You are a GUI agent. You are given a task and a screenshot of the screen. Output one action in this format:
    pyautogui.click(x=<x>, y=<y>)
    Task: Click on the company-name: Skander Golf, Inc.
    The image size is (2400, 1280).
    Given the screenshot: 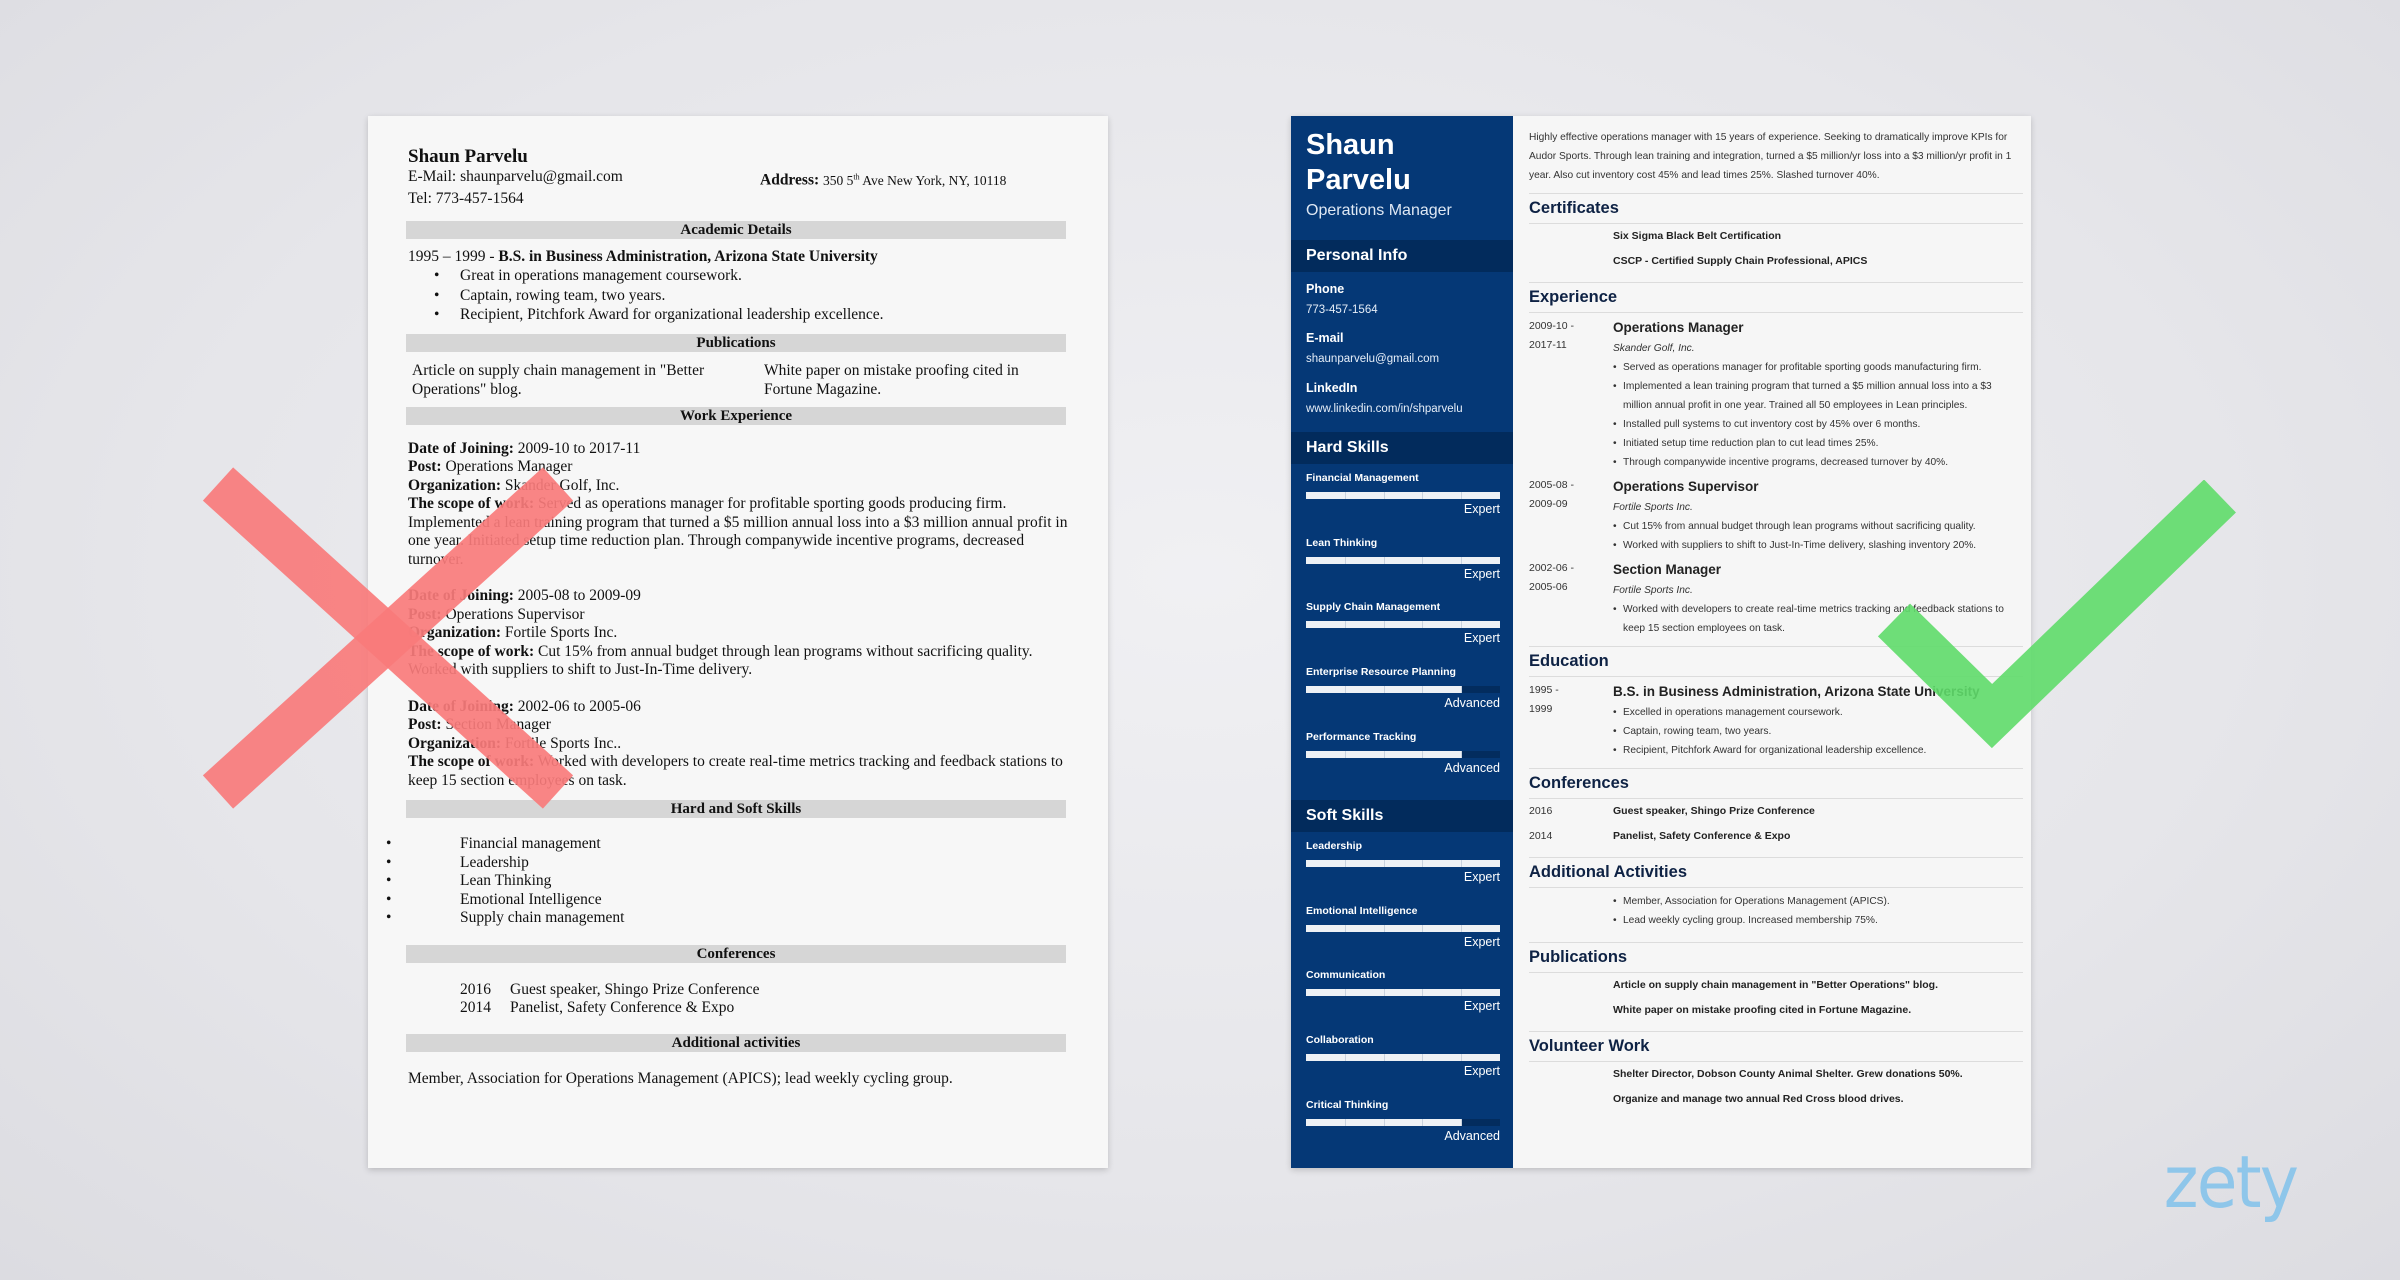 What is the action you would take?
    pyautogui.click(x=1654, y=348)
    